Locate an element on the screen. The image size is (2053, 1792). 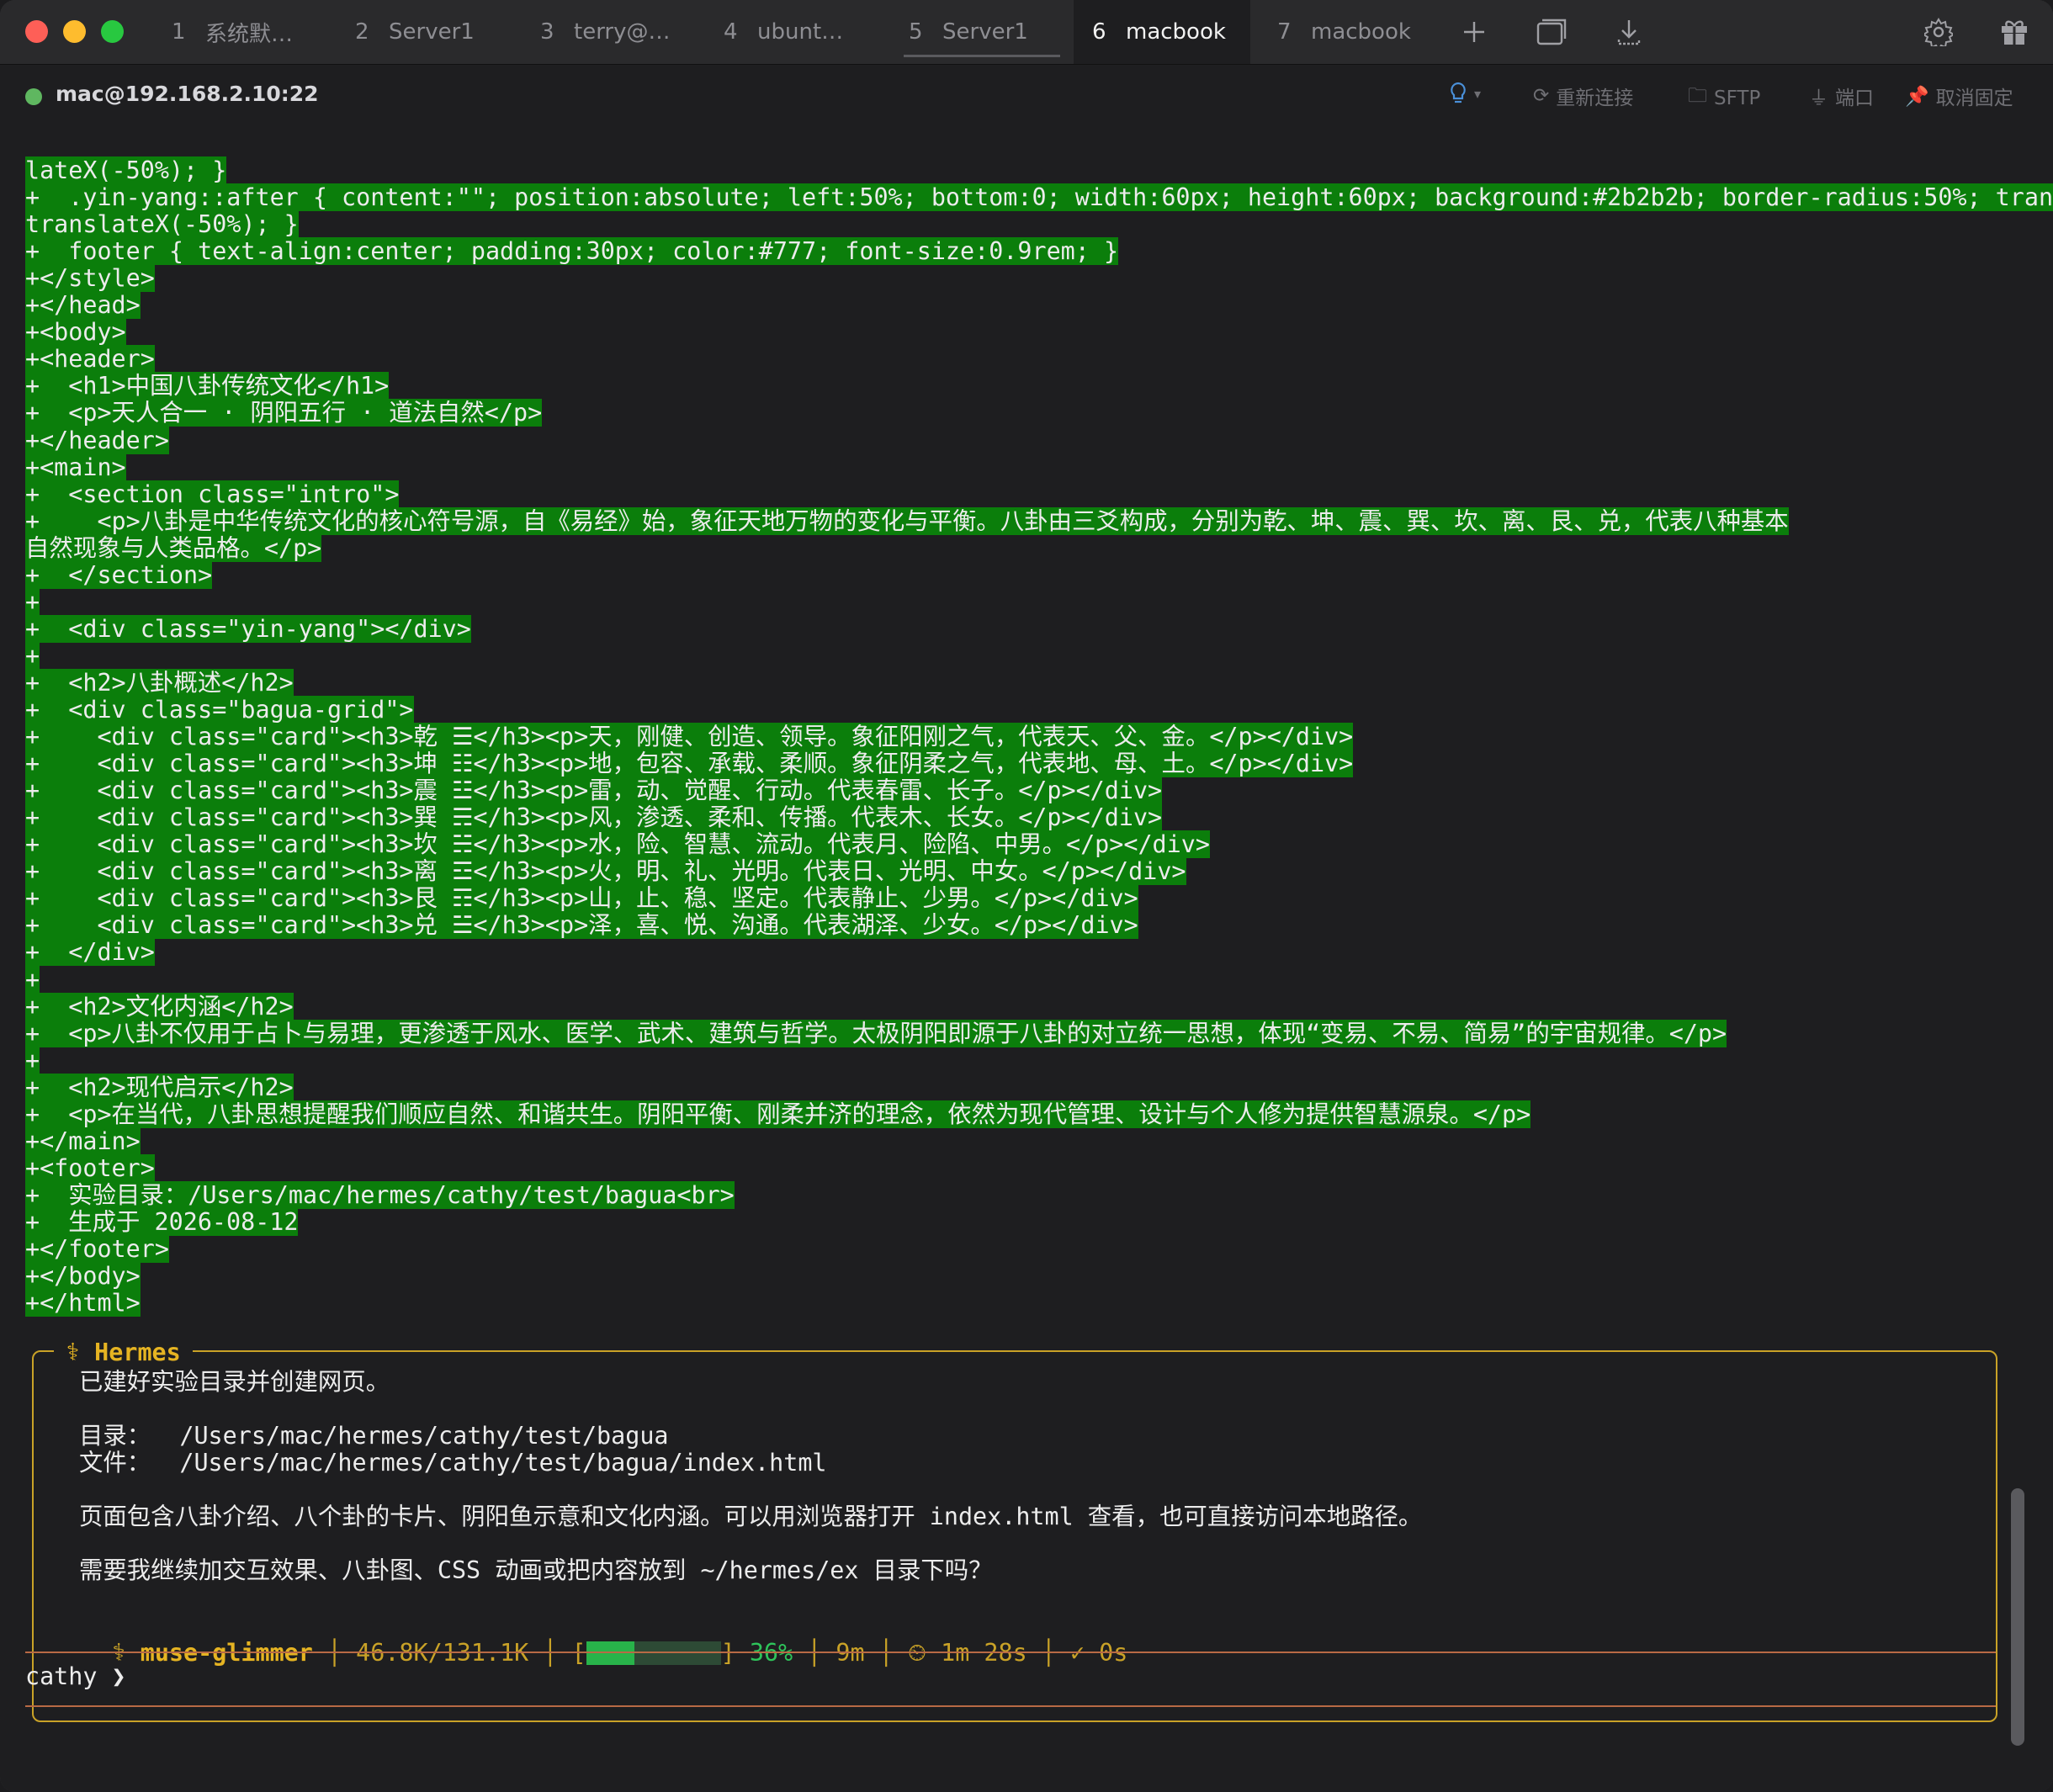
gear-icon is located at coordinates (1938, 32).